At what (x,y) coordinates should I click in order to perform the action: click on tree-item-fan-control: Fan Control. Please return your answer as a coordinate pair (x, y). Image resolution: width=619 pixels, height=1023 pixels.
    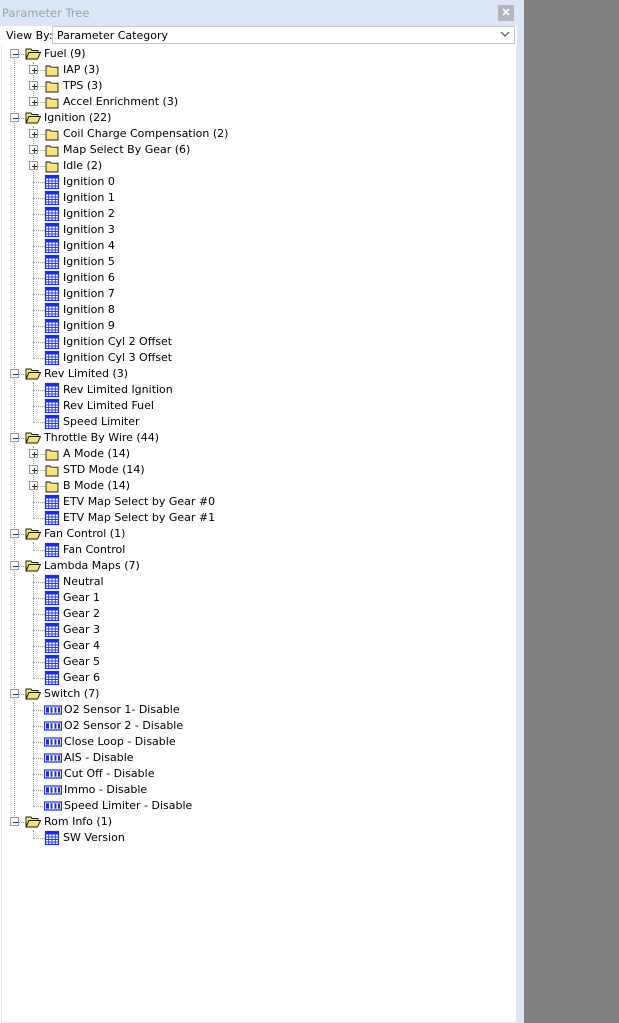
    Looking at the image, I should click on (257, 550).